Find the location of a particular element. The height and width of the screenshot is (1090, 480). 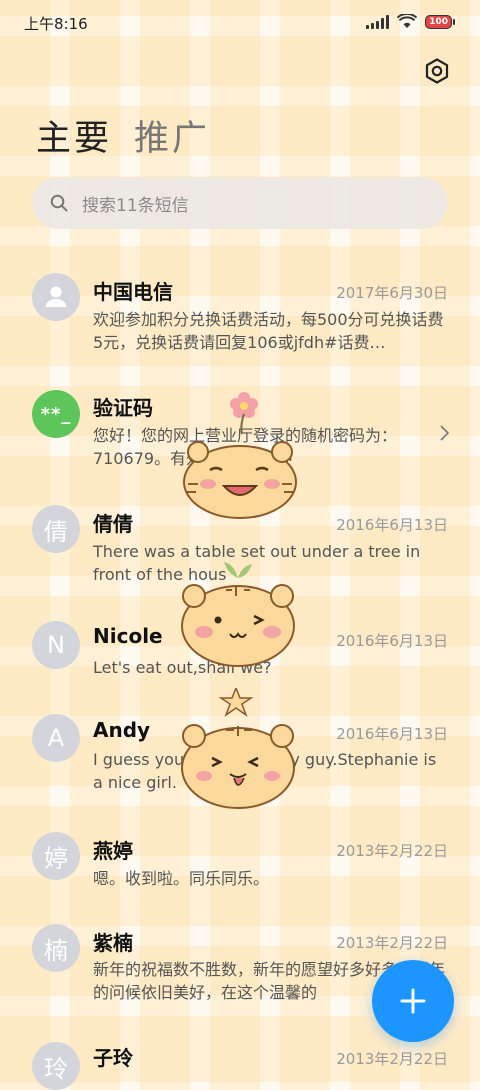

avatar is located at coordinates (56, 297).